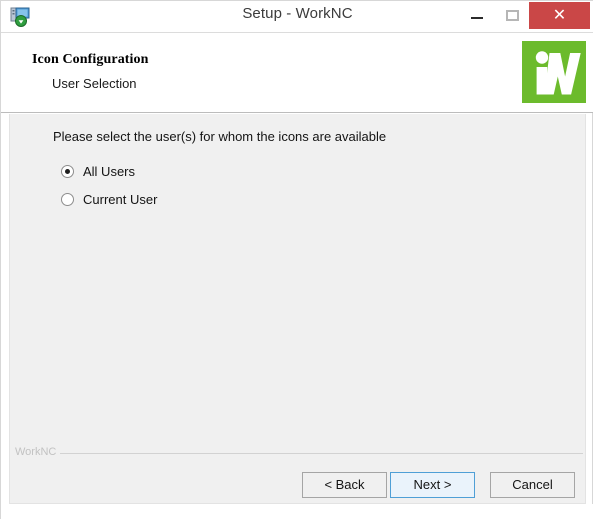 This screenshot has height=520, width=593. What do you see at coordinates (67, 199) in the screenshot?
I see `radio-unselected-icon` at bounding box center [67, 199].